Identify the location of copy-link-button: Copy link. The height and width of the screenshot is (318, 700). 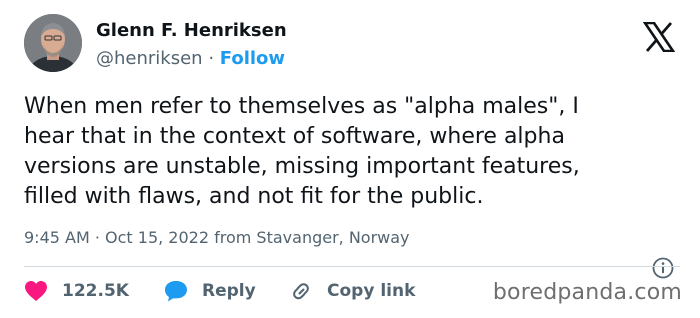
(352, 291).